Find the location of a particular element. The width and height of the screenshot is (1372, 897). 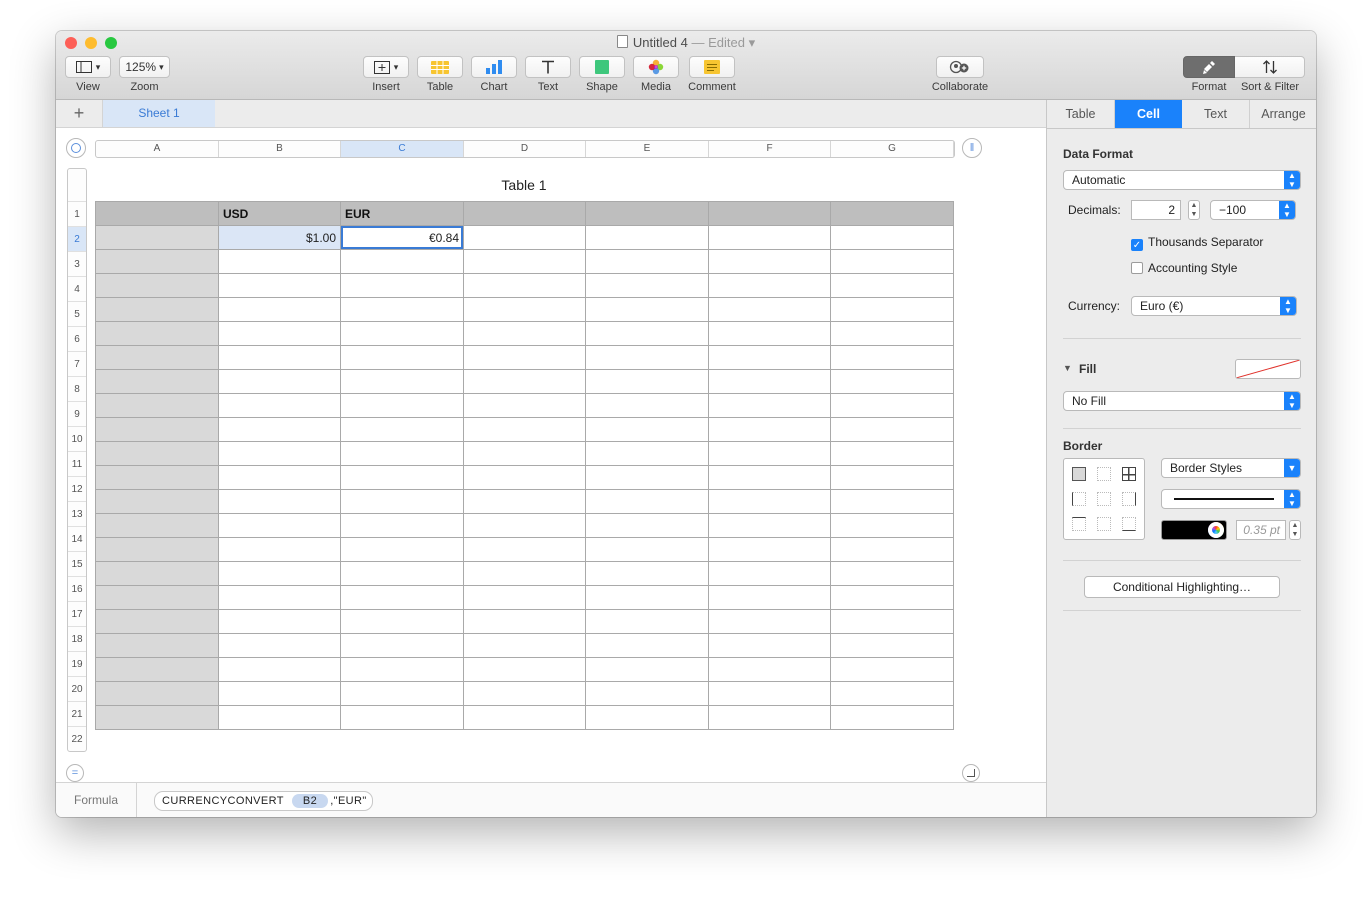

cell-e2 is located at coordinates (647, 237).